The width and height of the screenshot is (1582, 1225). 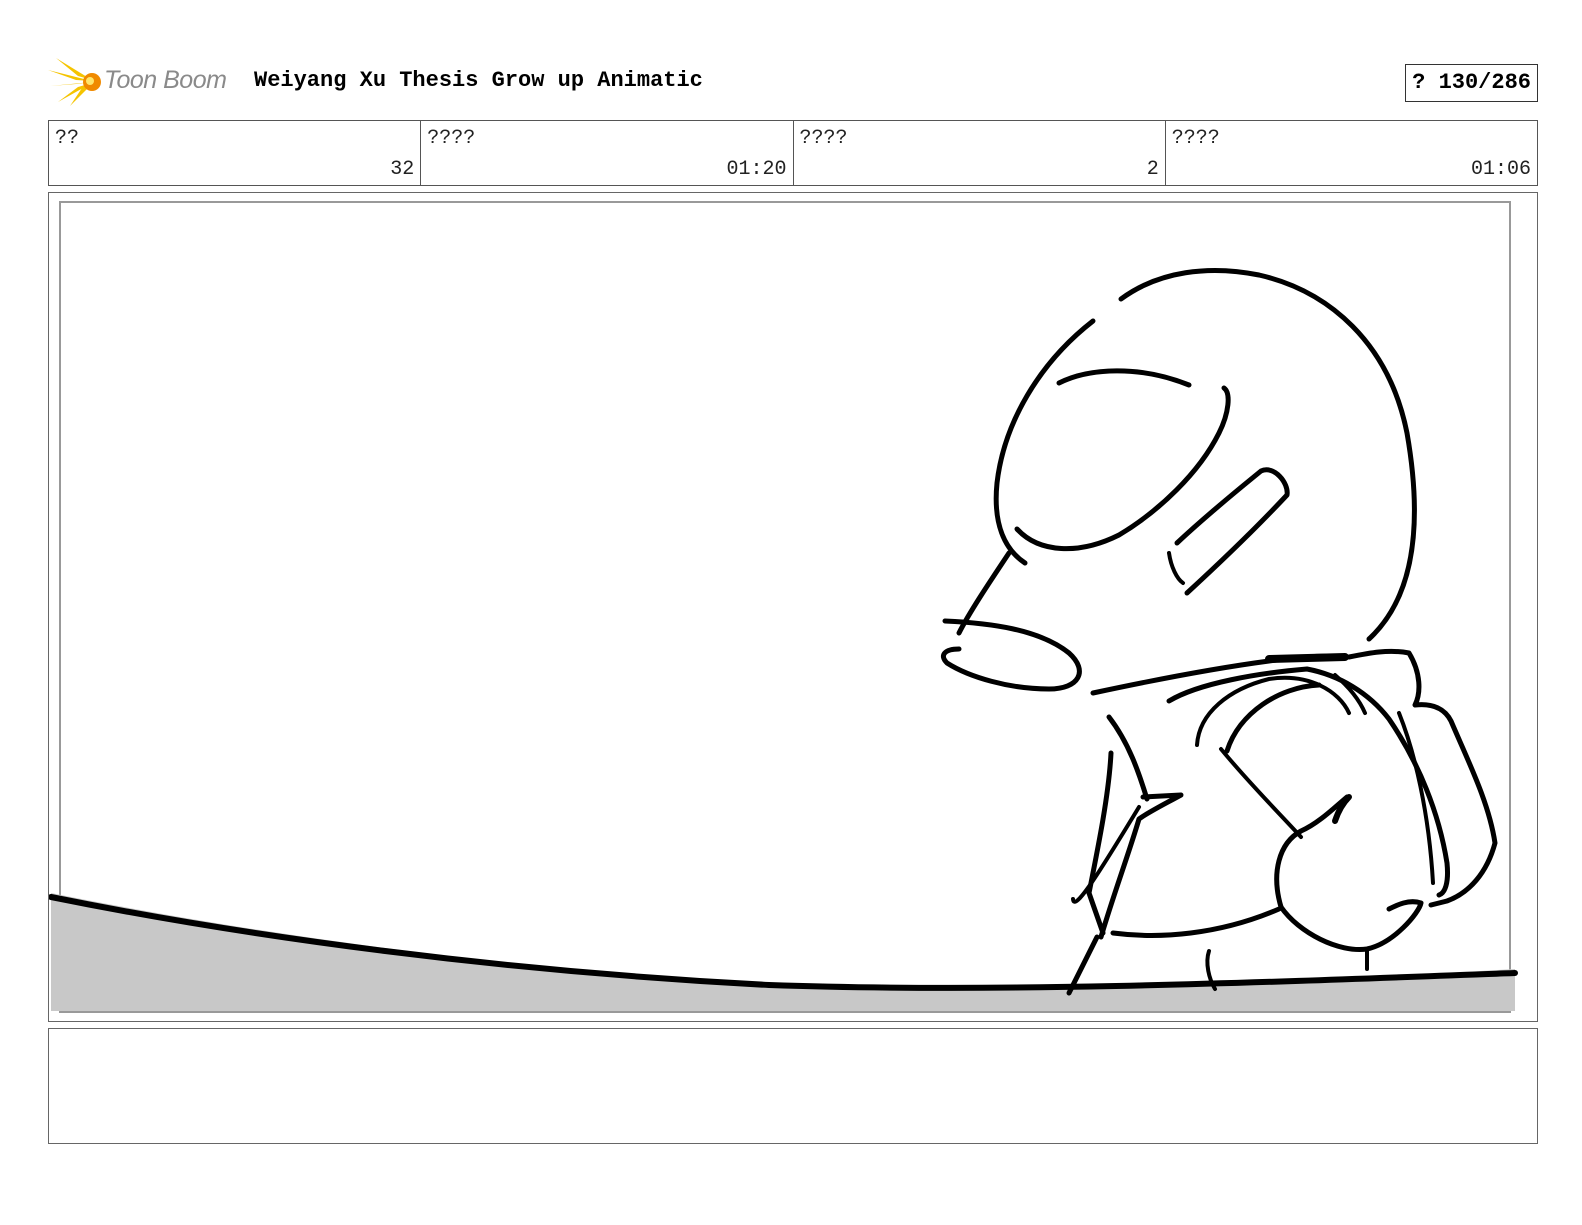 I want to click on info-cell-panel: ???? 2, so click(x=980, y=153).